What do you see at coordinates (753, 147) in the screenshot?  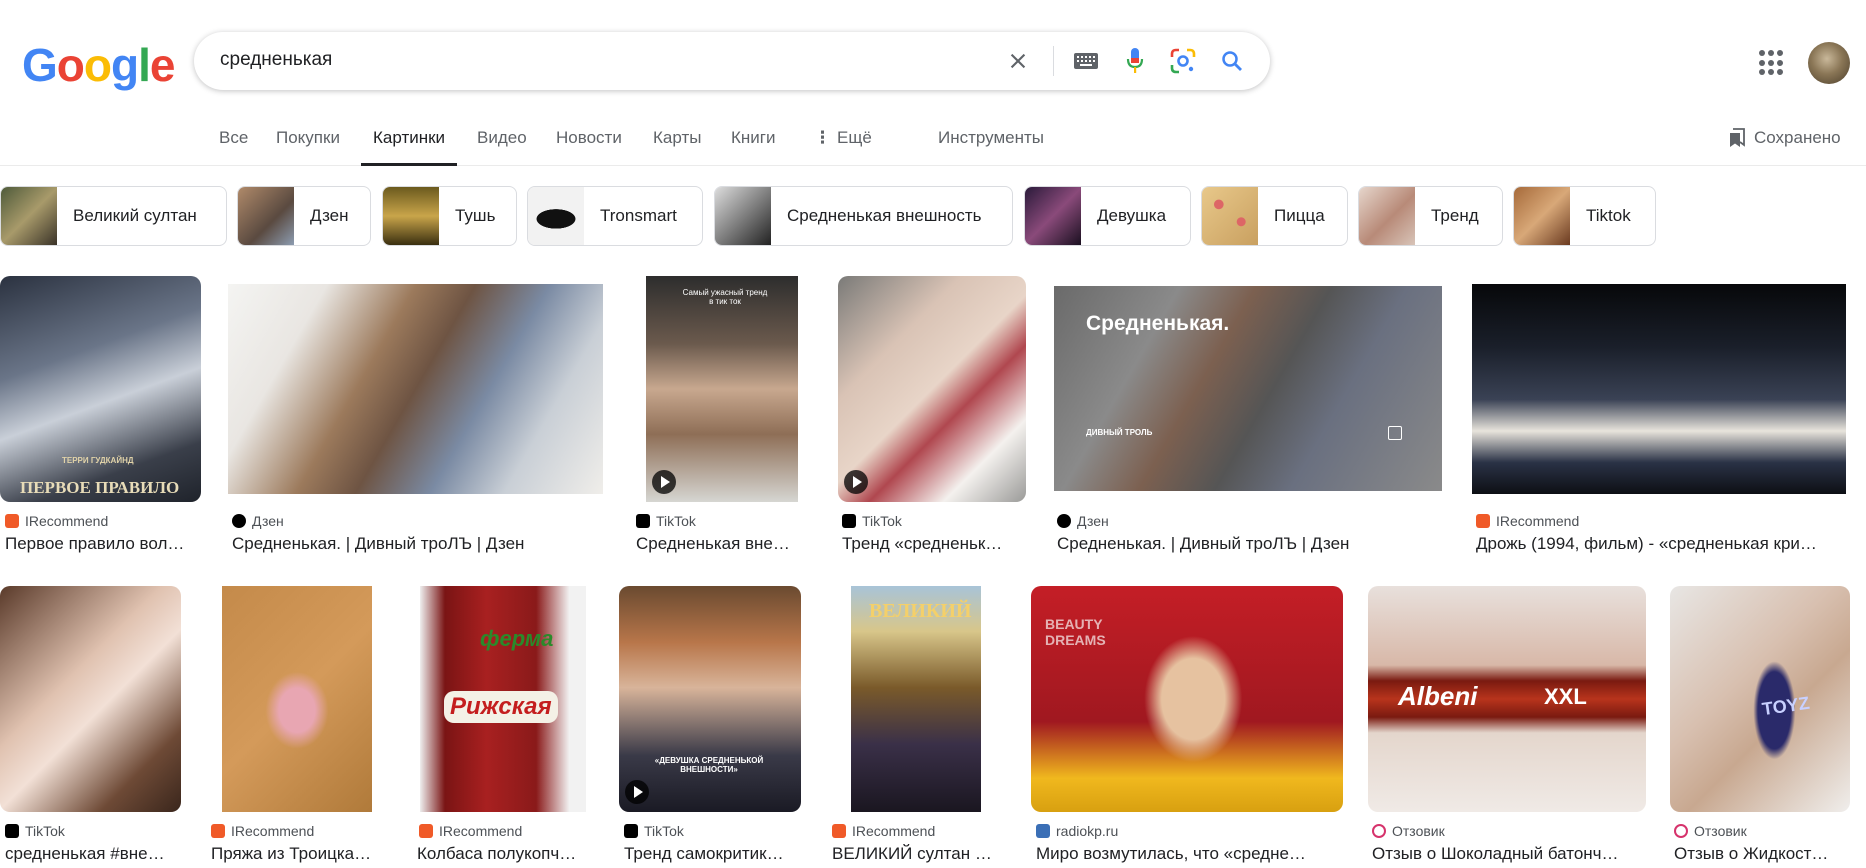 I see `tab-books: Книги` at bounding box center [753, 147].